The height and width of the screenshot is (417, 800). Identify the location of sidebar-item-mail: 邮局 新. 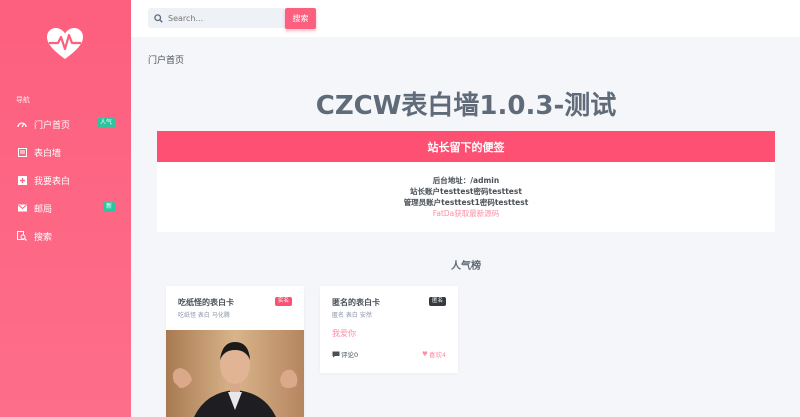
(65, 208).